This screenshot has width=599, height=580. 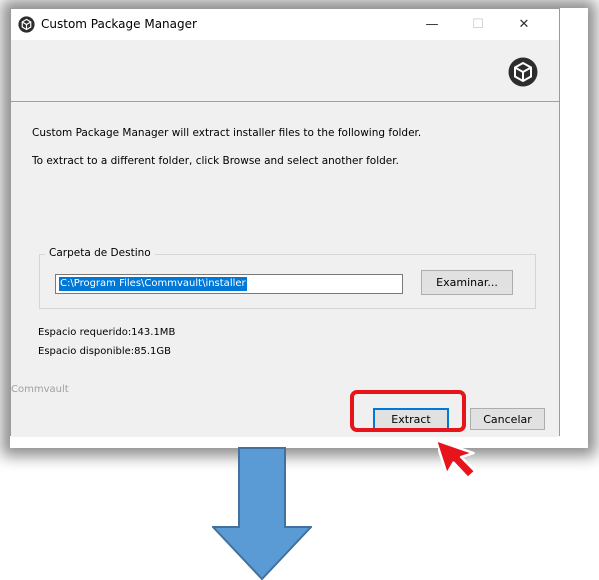 What do you see at coordinates (523, 72) in the screenshot?
I see `commvault-logo-icon` at bounding box center [523, 72].